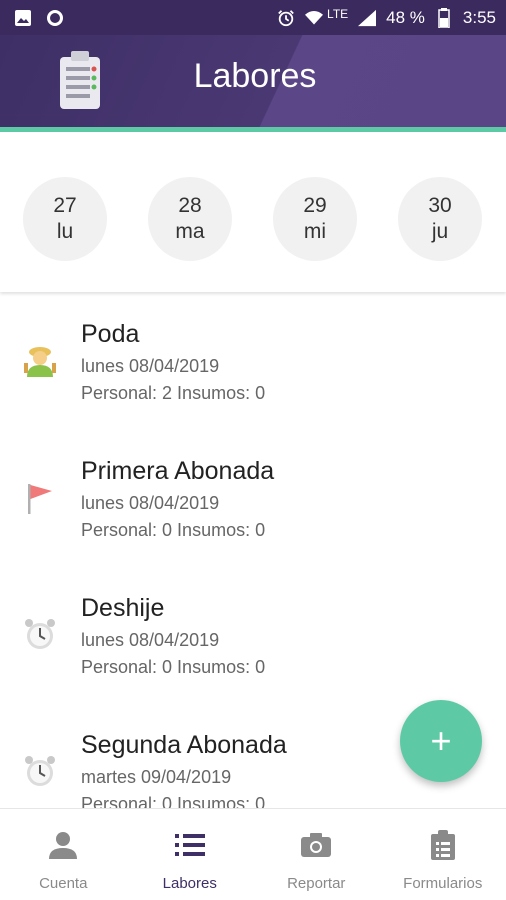  What do you see at coordinates (40, 361) in the screenshot?
I see `farmer-icon` at bounding box center [40, 361].